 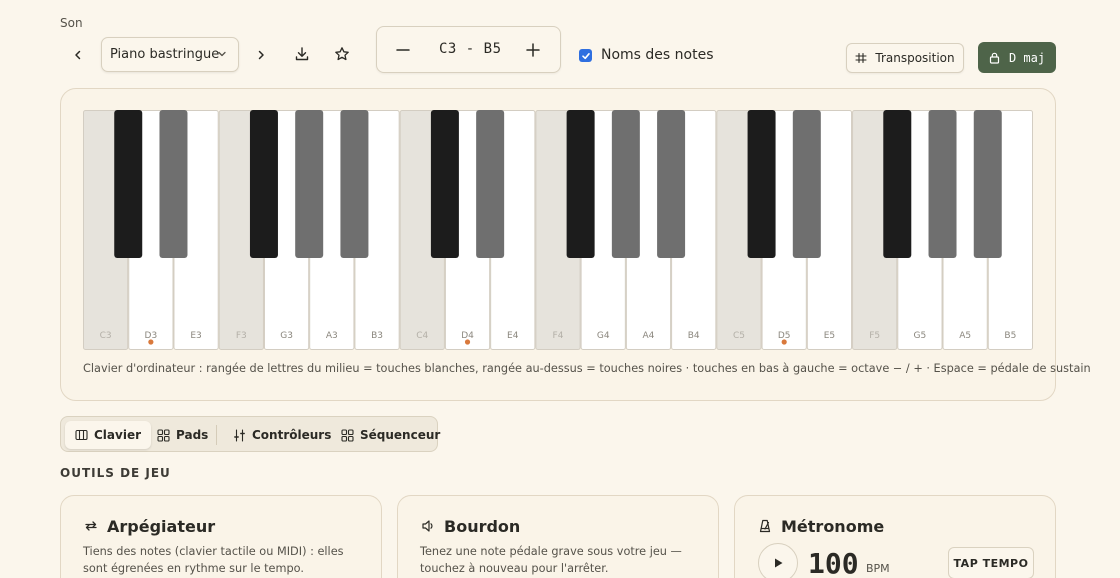 I want to click on view-tabs: Clavier Pads Contrôleurs Séquenceur, so click(x=250, y=434).